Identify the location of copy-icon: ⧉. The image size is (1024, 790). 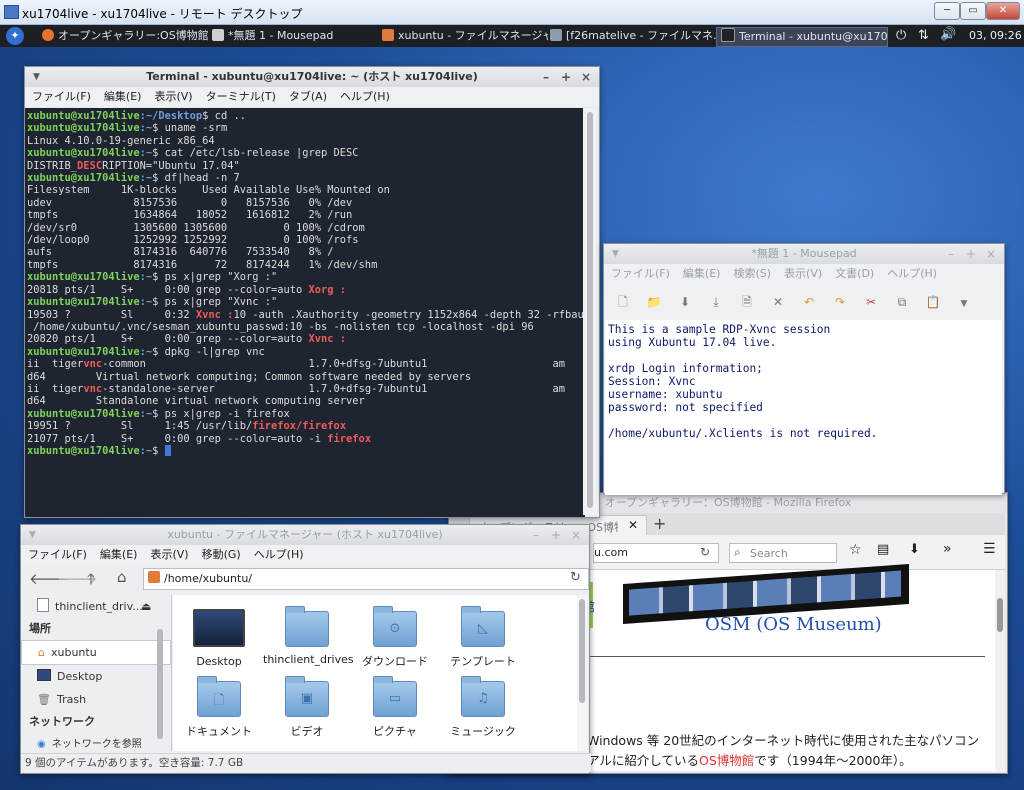
(902, 302).